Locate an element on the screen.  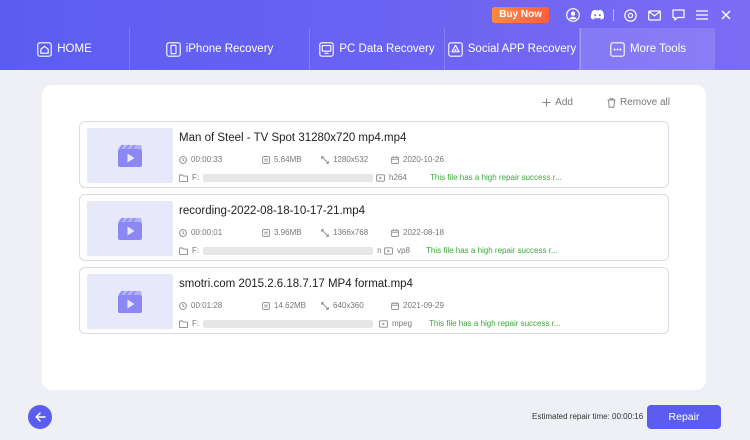
repair-button: Repair is located at coordinates (684, 417).